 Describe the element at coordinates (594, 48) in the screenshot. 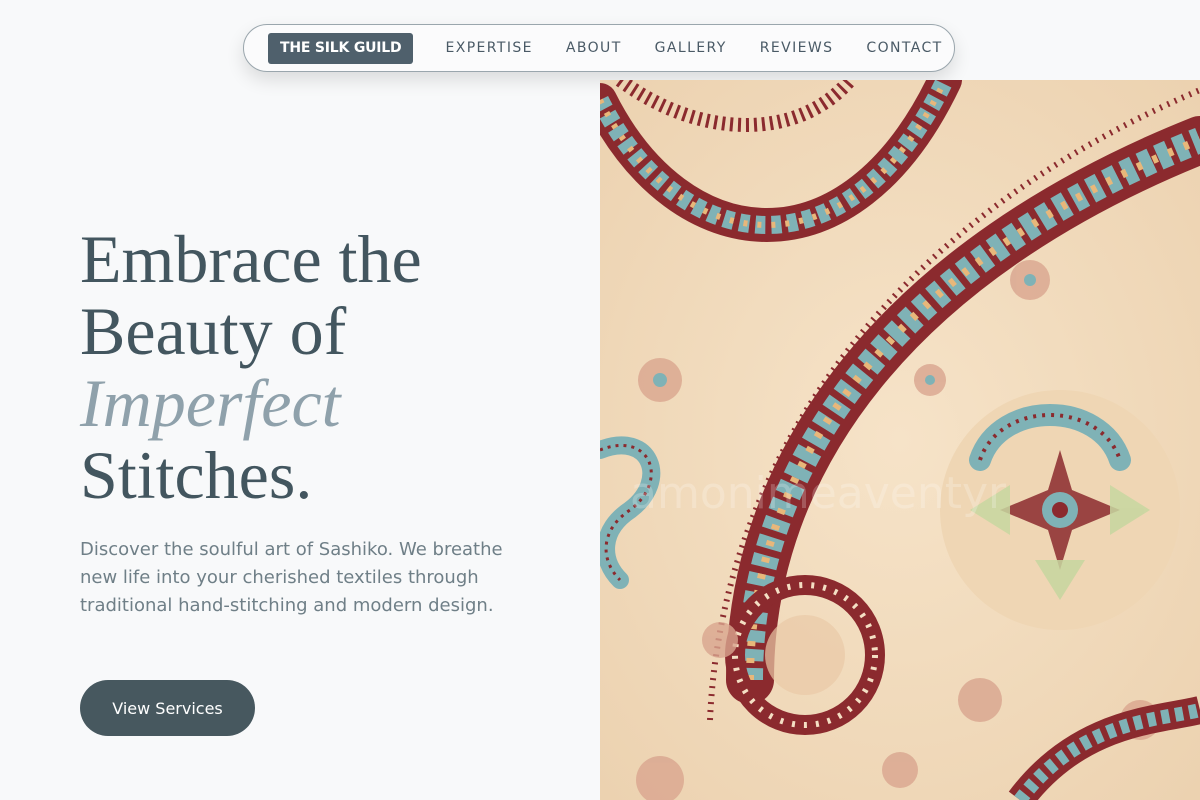

I see `nav-link-about: ABOUT` at that location.